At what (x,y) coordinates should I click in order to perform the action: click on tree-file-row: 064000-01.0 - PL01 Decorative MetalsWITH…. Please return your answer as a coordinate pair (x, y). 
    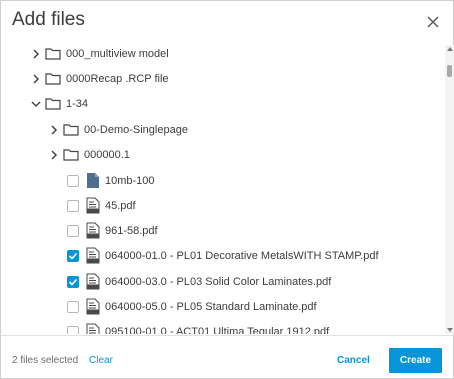
    Looking at the image, I should click on (223, 255).